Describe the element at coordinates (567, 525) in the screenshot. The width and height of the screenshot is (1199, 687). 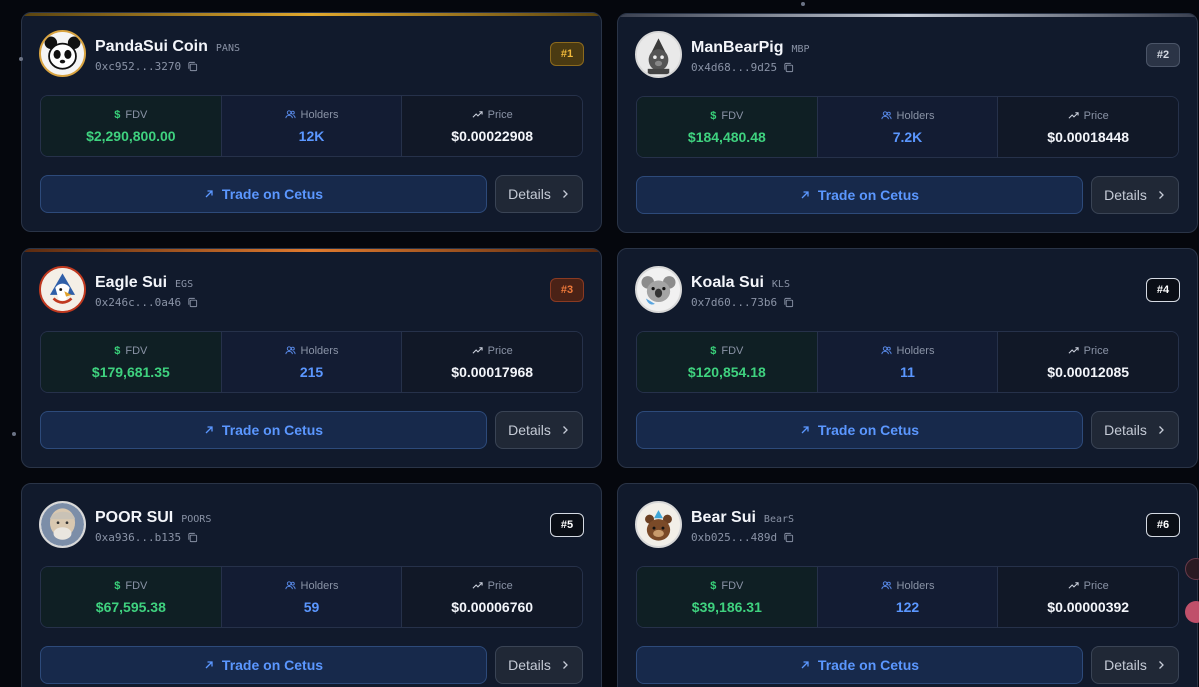
I see `rank-badge: #5` at that location.